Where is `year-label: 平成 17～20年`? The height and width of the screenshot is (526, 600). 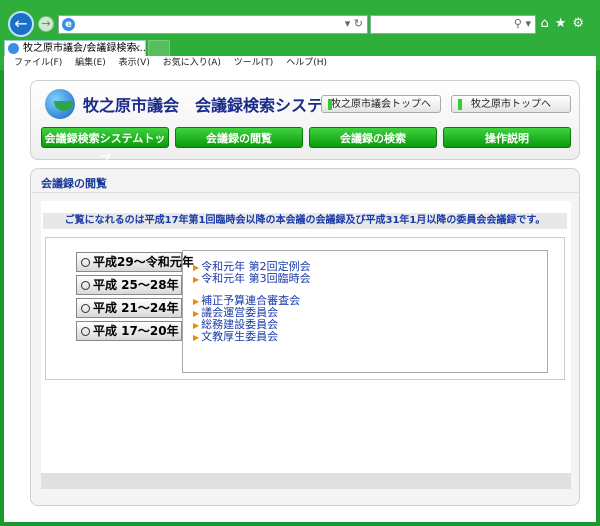 year-label: 平成 17～20年 is located at coordinates (136, 331).